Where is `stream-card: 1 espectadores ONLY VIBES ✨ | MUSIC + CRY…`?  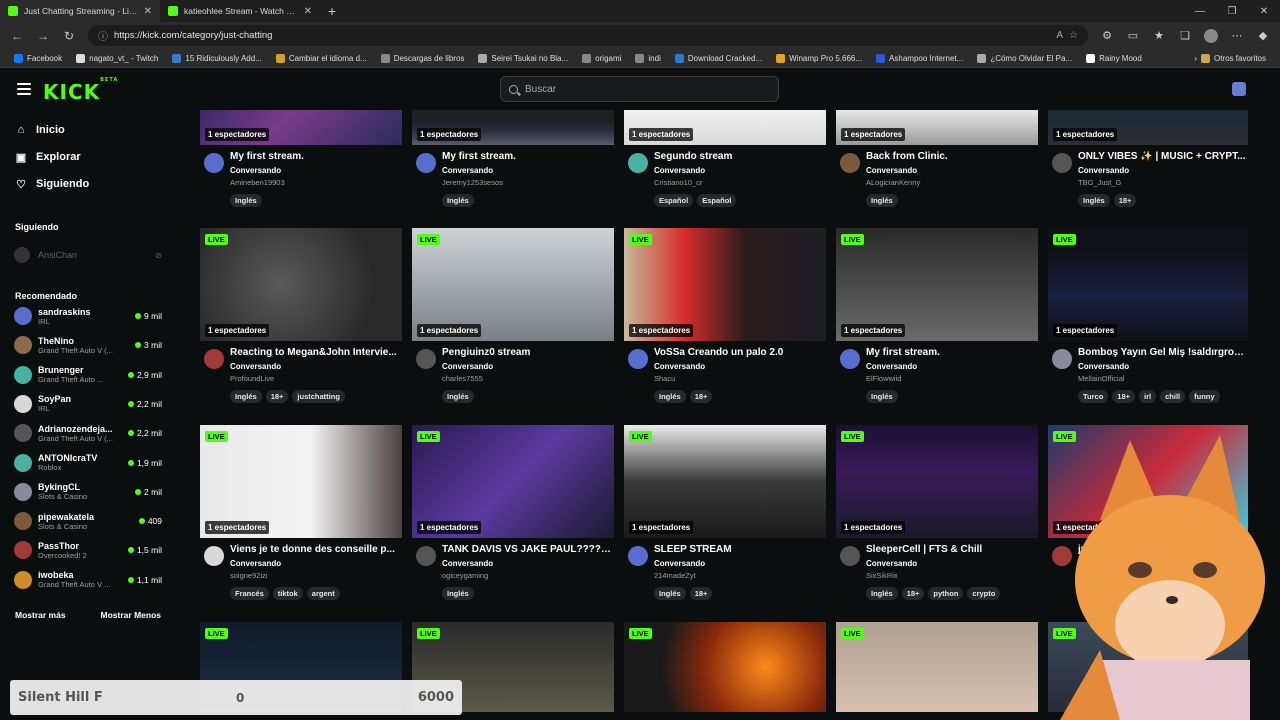
stream-card: 1 espectadores ONLY VIBES ✨ | MUSIC + CRY… is located at coordinates (1148, 165).